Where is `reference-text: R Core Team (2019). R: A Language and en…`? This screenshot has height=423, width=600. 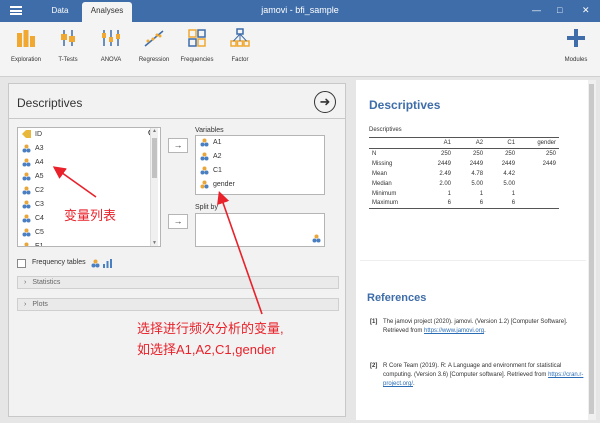 reference-text: R Core Team (2019). R: A Language and en… is located at coordinates (472, 370).